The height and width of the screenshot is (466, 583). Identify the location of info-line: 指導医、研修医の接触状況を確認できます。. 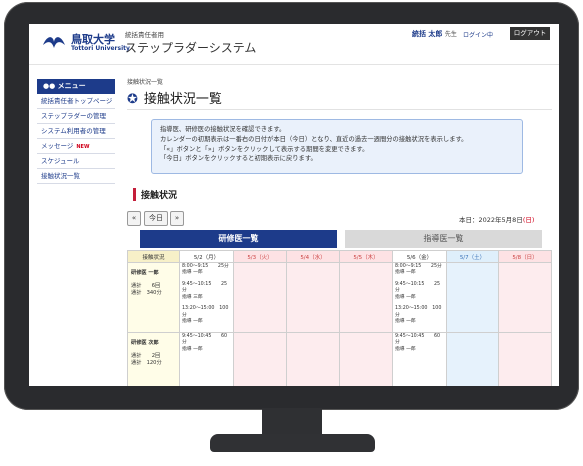
(223, 129).